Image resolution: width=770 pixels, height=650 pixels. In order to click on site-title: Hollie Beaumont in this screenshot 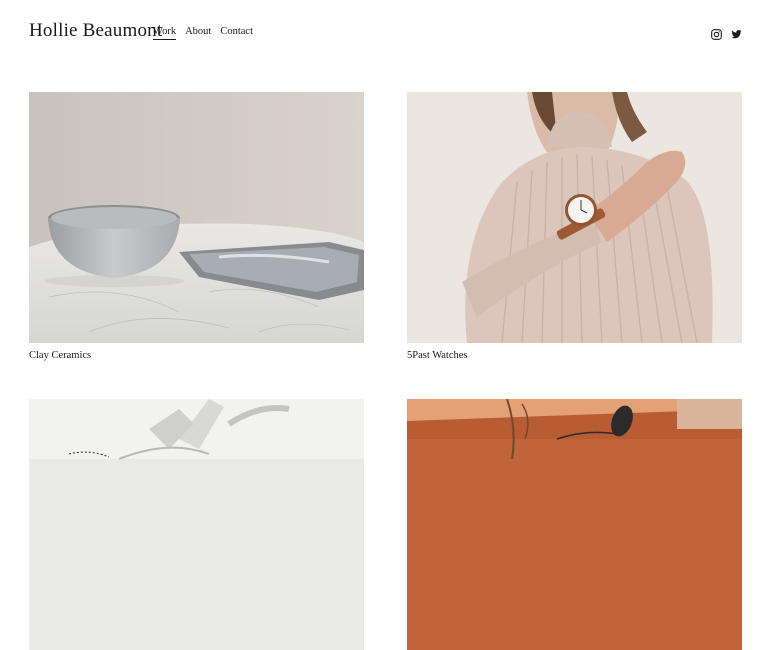, I will do `click(95, 31)`.